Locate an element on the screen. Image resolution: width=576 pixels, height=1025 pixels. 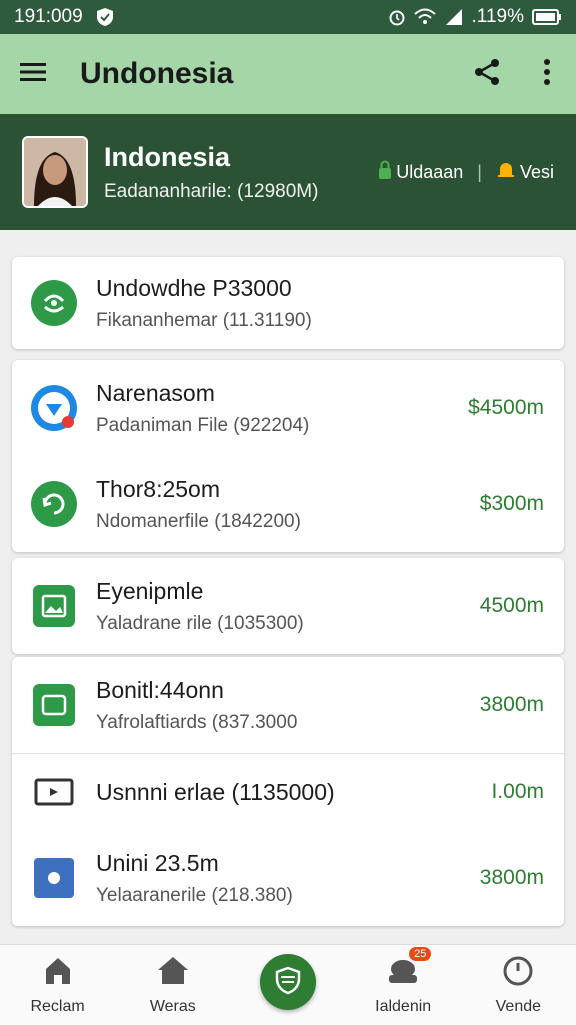
item-subtitle: Yaladrane rile (1035300) is located at coordinates (200, 623).